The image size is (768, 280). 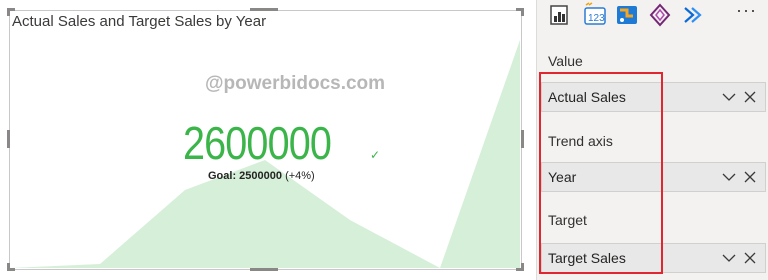 What do you see at coordinates (264, 9) in the screenshot?
I see `resize-handle-top` at bounding box center [264, 9].